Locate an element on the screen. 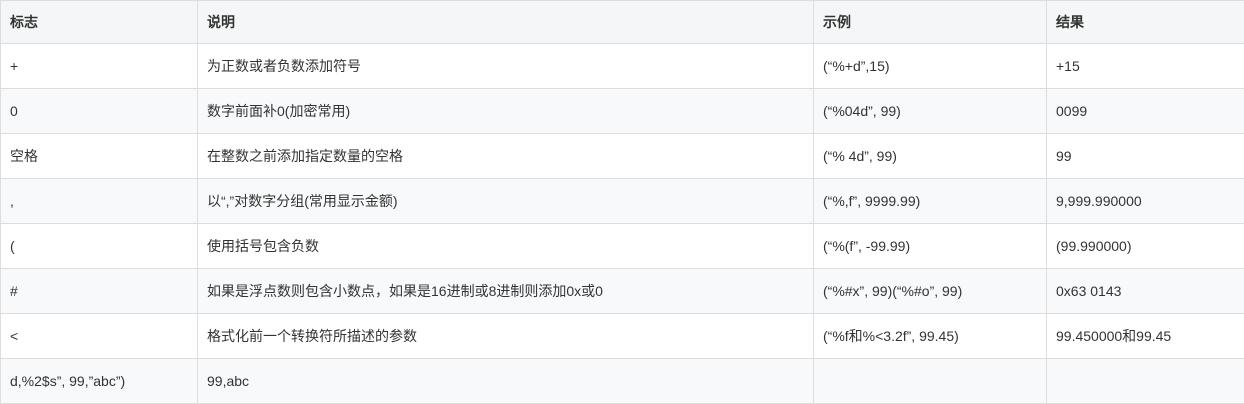  cell-result: +15 is located at coordinates (1145, 66).